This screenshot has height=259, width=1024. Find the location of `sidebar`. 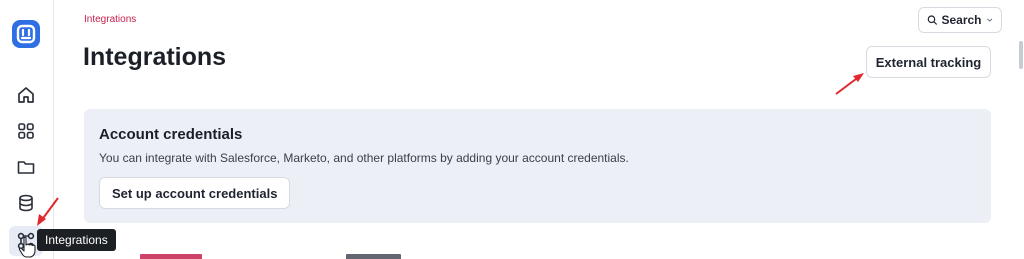

sidebar is located at coordinates (27, 129).